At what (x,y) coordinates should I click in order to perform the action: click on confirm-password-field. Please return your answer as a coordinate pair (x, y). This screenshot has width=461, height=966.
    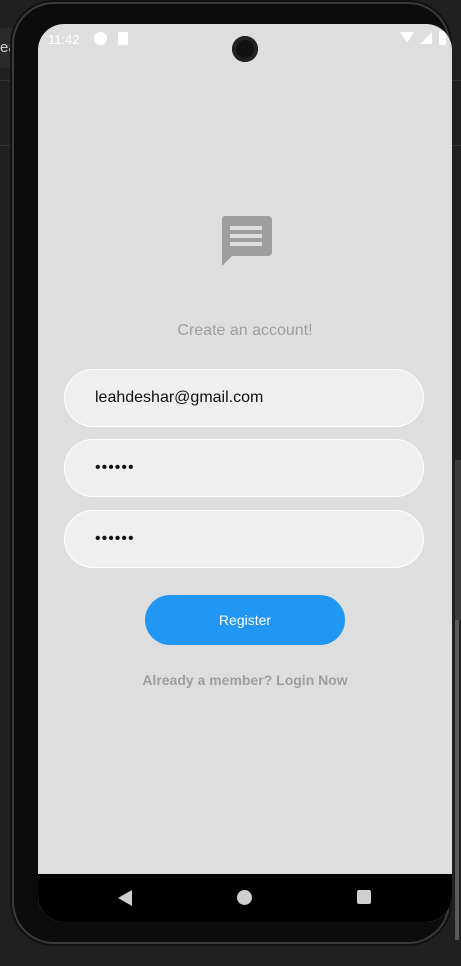
    Looking at the image, I should click on (244, 539).